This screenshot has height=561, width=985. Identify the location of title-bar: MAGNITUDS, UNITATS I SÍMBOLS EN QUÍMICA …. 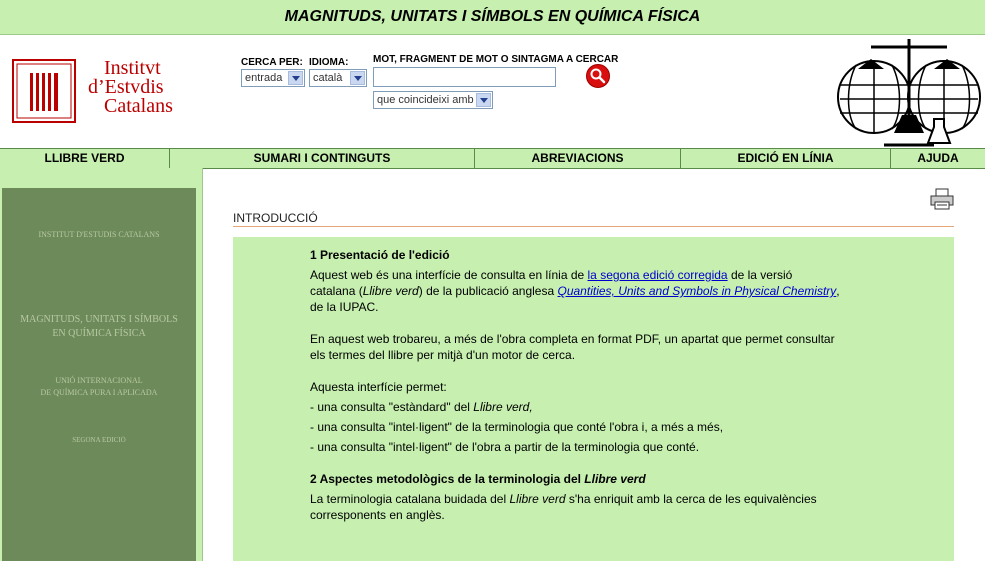
(492, 17).